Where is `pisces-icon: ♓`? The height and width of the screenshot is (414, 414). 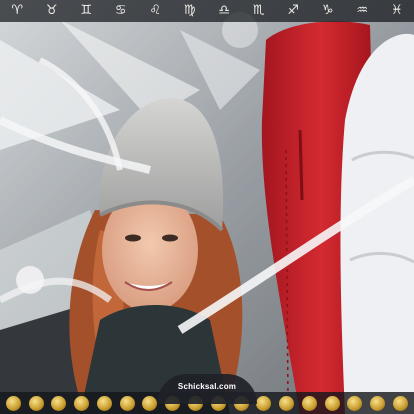
pisces-icon: ♓ is located at coordinates (397, 11).